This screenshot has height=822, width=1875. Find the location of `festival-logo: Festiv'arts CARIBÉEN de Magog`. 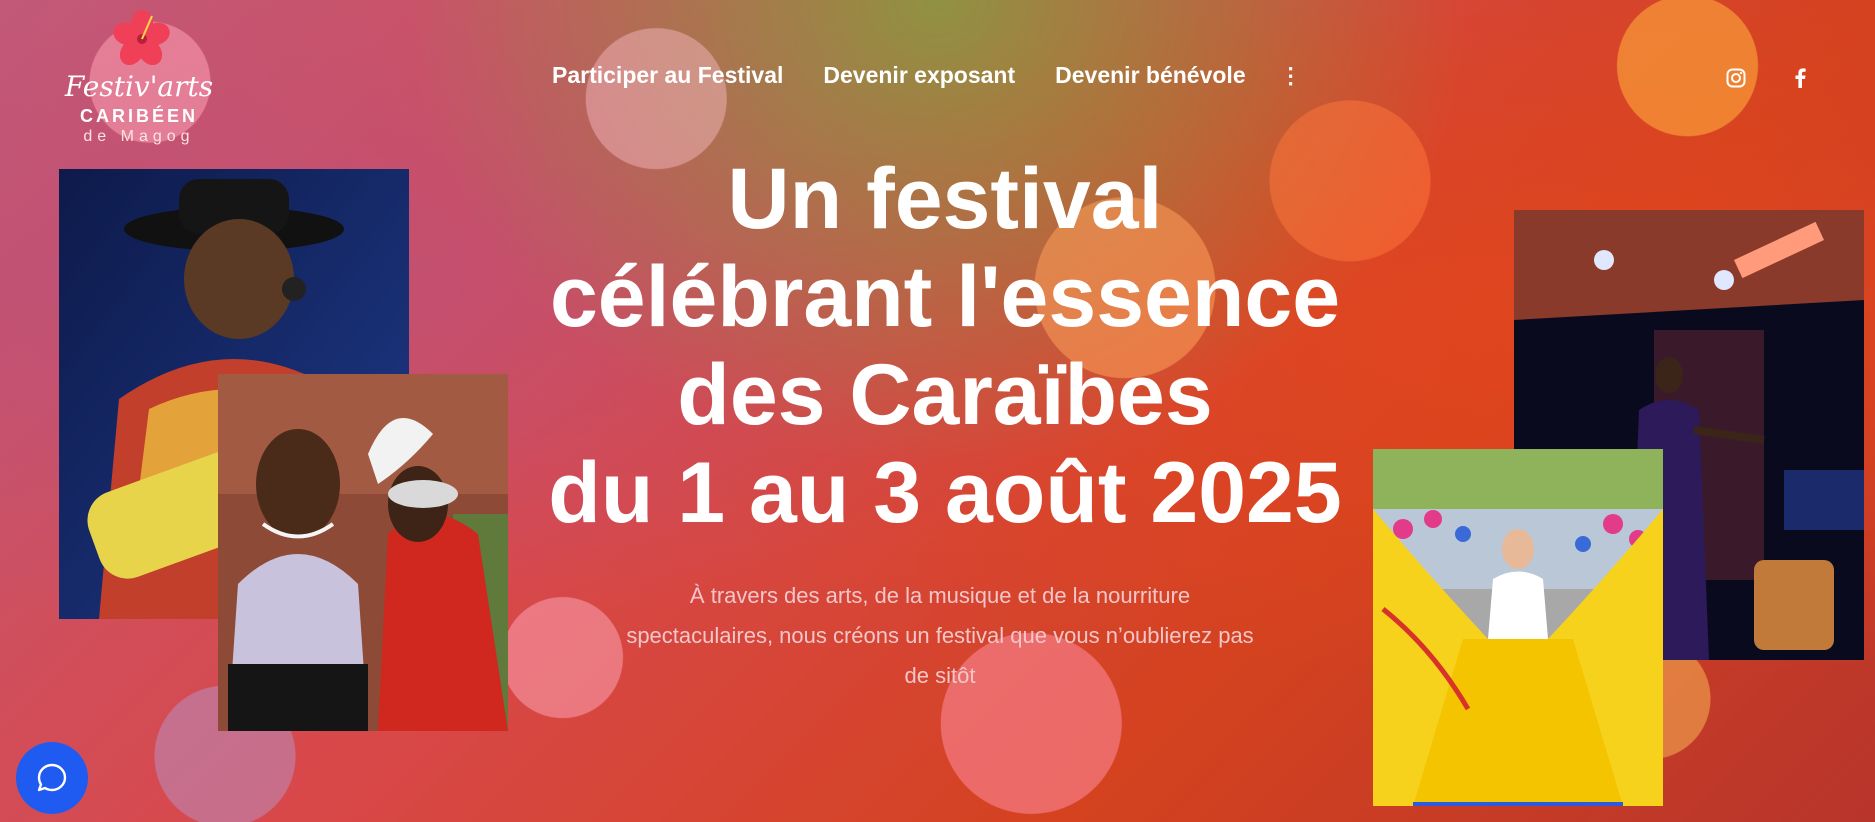

festival-logo: Festiv'arts CARIBÉEN de Magog is located at coordinates (139, 78).